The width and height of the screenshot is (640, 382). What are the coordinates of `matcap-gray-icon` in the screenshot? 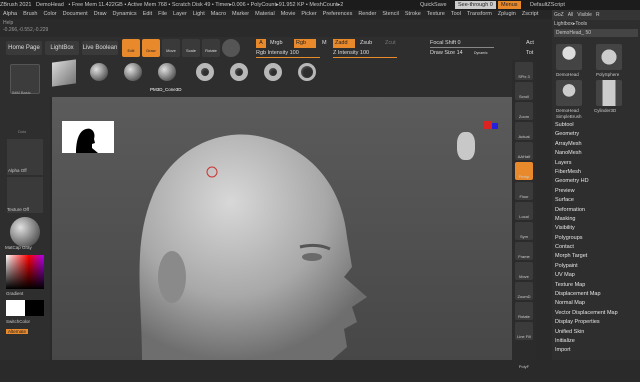 It's located at (25, 232).